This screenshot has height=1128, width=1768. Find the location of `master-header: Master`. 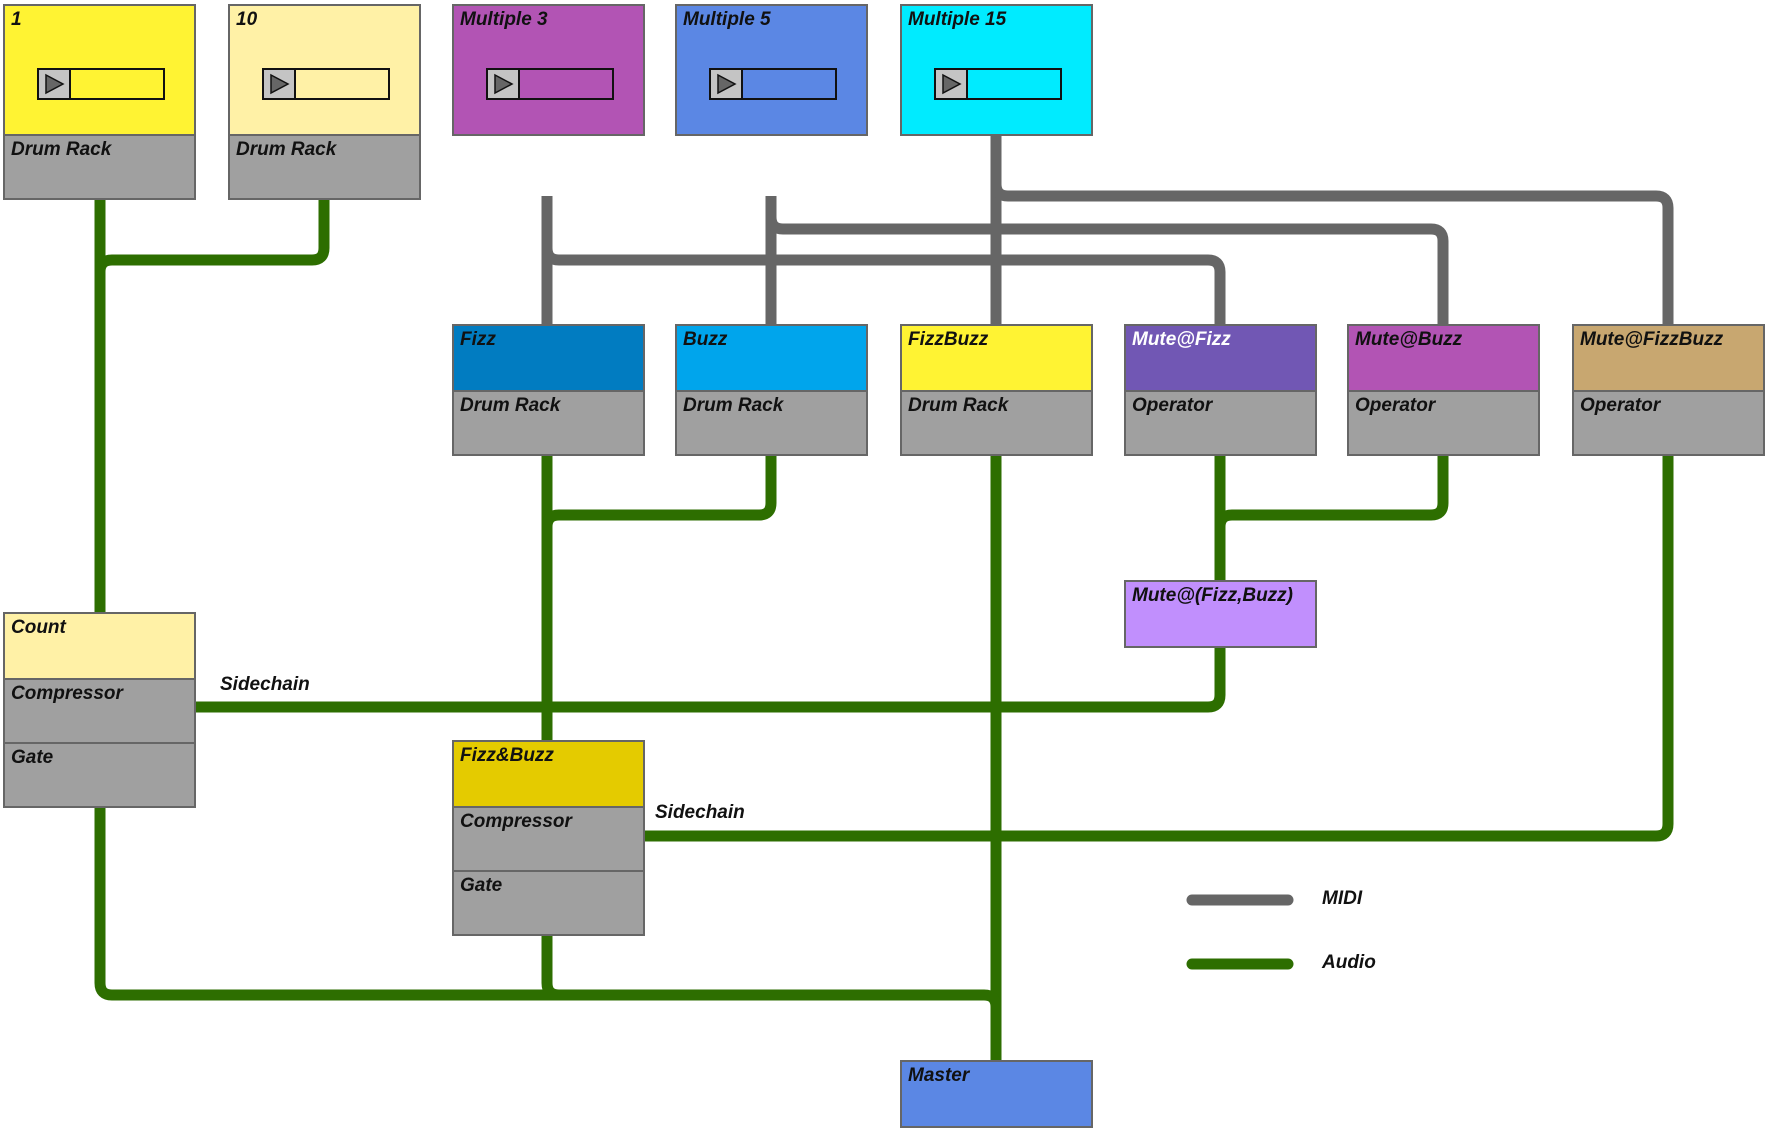

master-header: Master is located at coordinates (996, 1094).